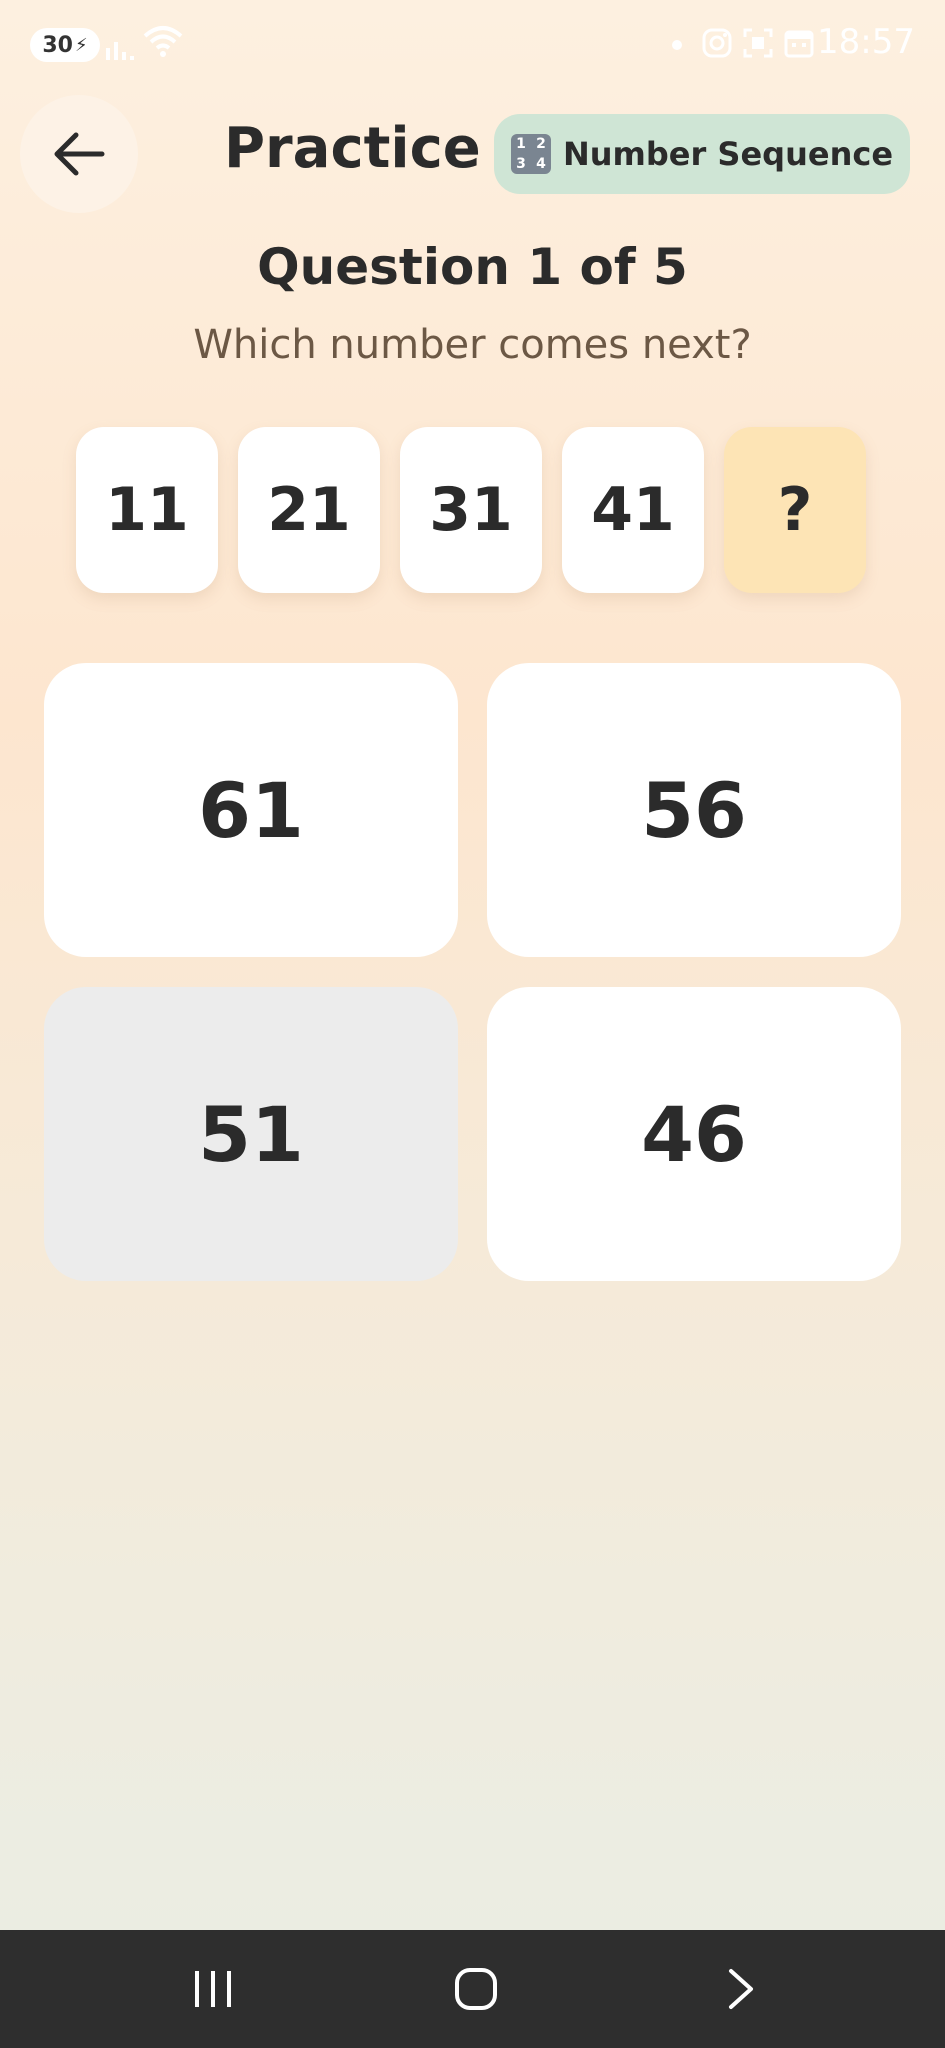 The height and width of the screenshot is (2048, 945). What do you see at coordinates (633, 510) in the screenshot?
I see `sequence-tile: 41` at bounding box center [633, 510].